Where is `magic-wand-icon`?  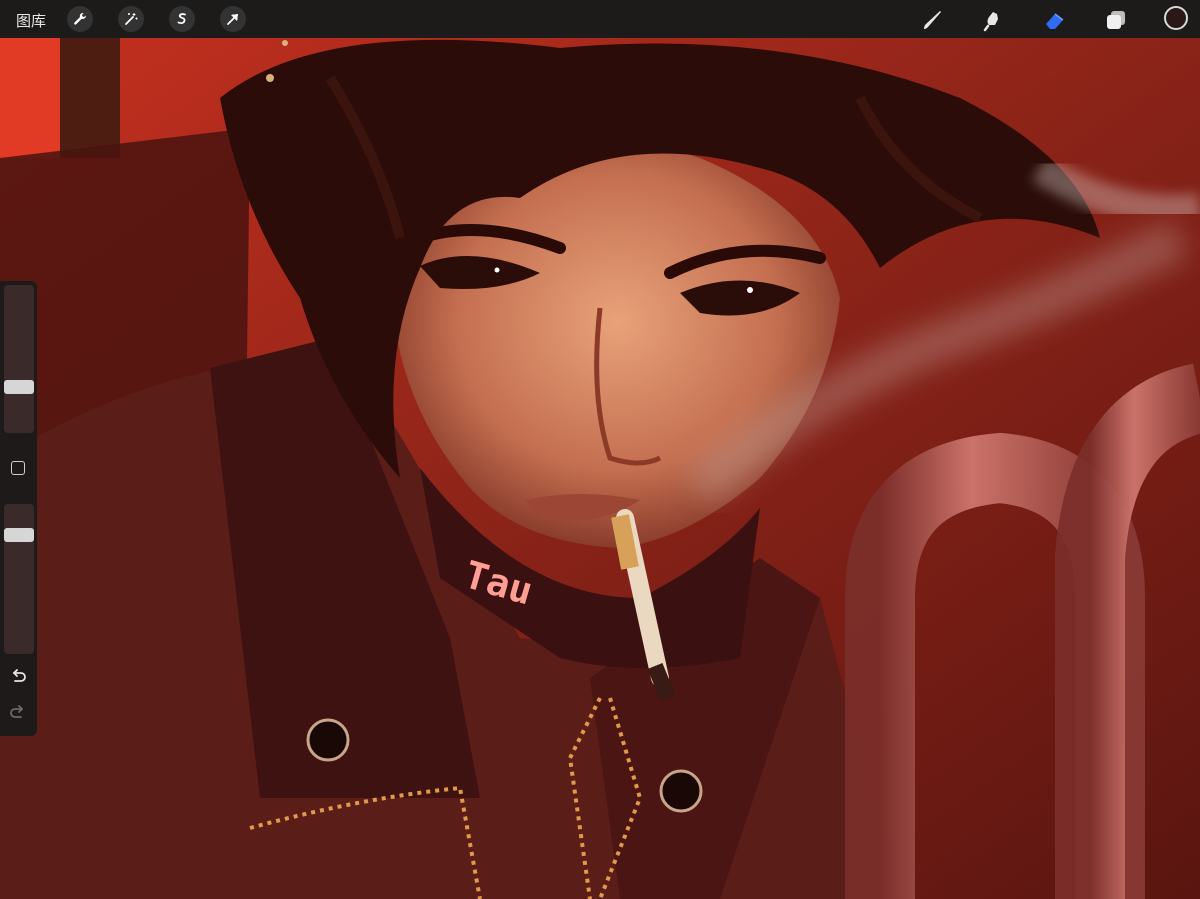
magic-wand-icon is located at coordinates (131, 19).